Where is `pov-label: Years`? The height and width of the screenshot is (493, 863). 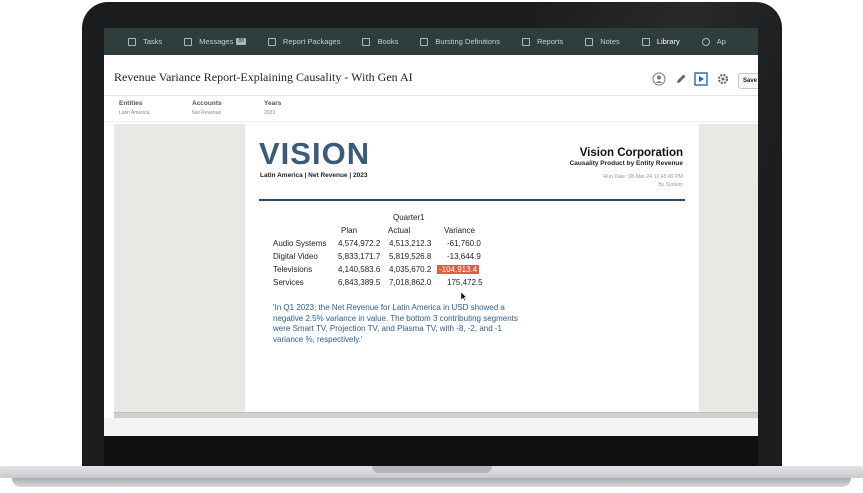 pov-label: Years is located at coordinates (273, 103).